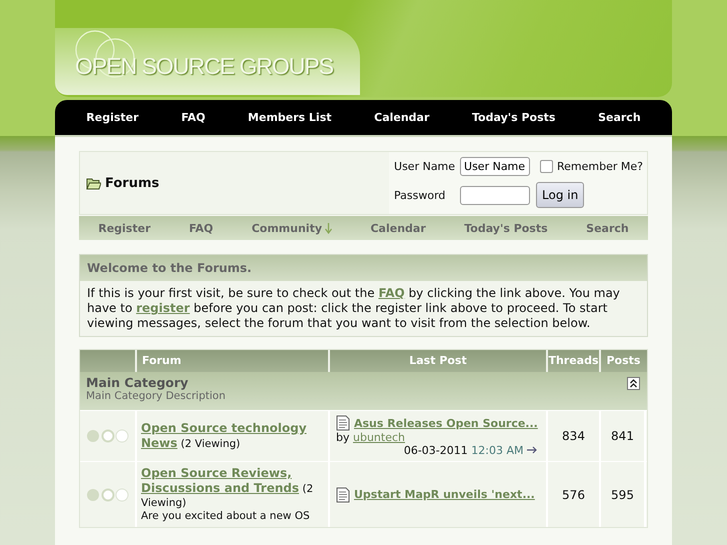  What do you see at coordinates (514, 117) in the screenshot?
I see `nav-link: Today's Posts` at bounding box center [514, 117].